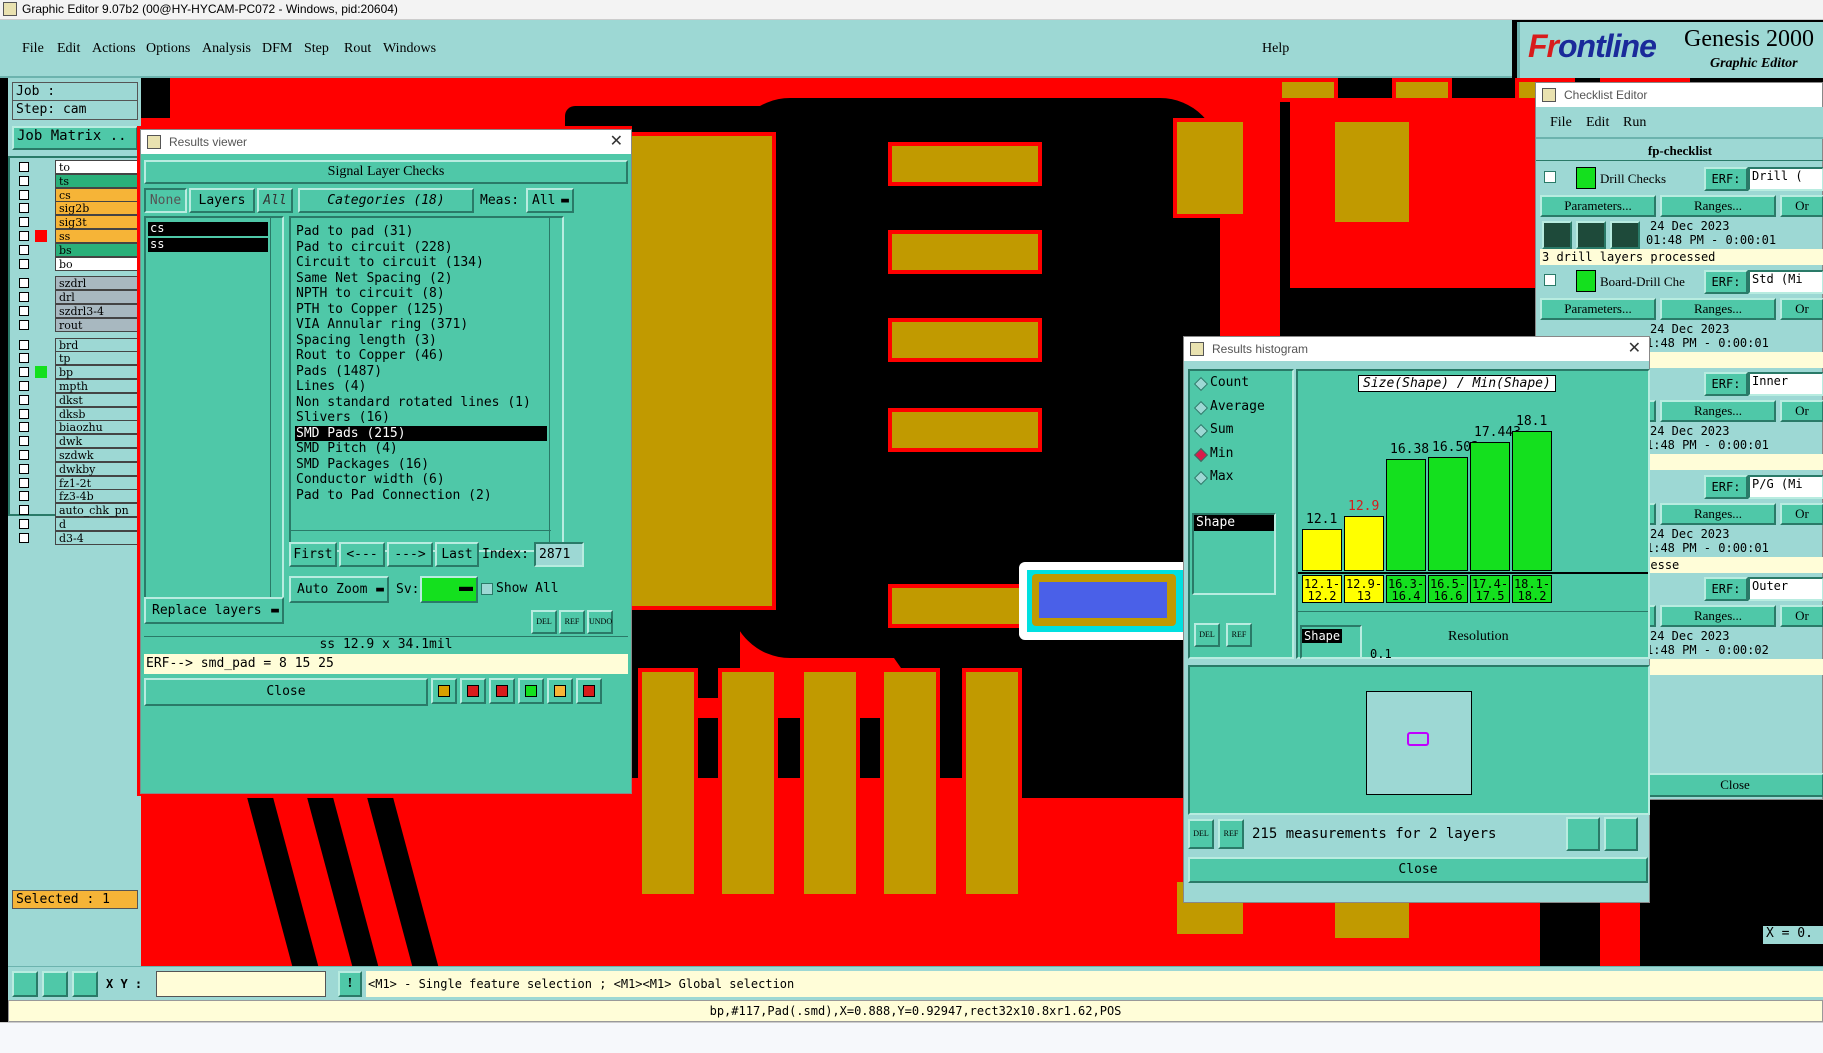  What do you see at coordinates (78, 482) in the screenshot?
I see `layer-row: fz1-2t` at bounding box center [78, 482].